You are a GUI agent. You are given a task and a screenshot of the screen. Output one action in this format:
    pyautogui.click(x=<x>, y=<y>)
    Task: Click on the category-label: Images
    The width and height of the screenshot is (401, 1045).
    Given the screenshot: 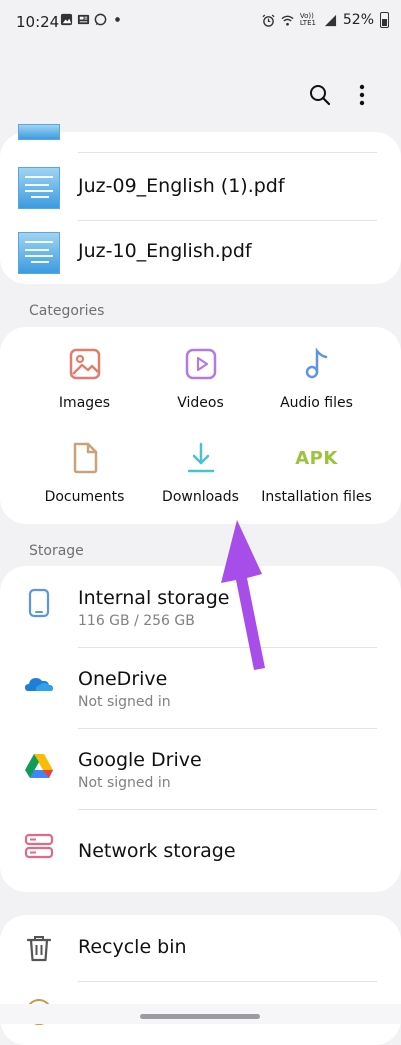 What is the action you would take?
    pyautogui.click(x=84, y=403)
    